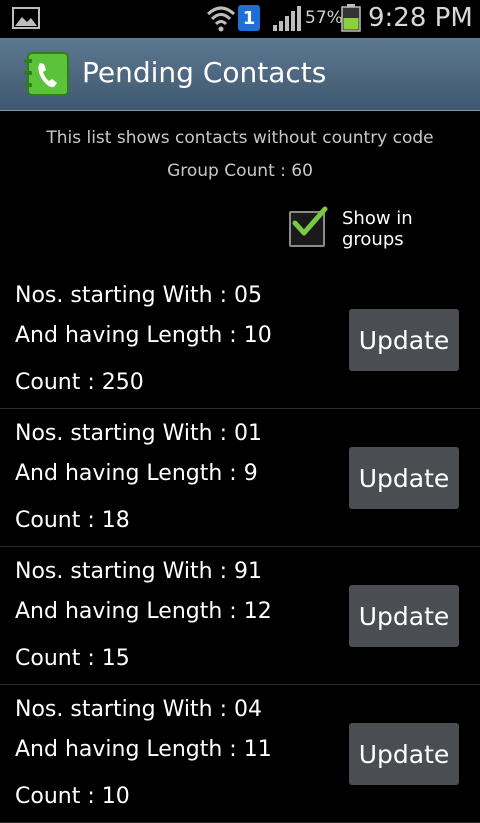  What do you see at coordinates (143, 749) in the screenshot?
I see `length-text: And having Length : 11` at bounding box center [143, 749].